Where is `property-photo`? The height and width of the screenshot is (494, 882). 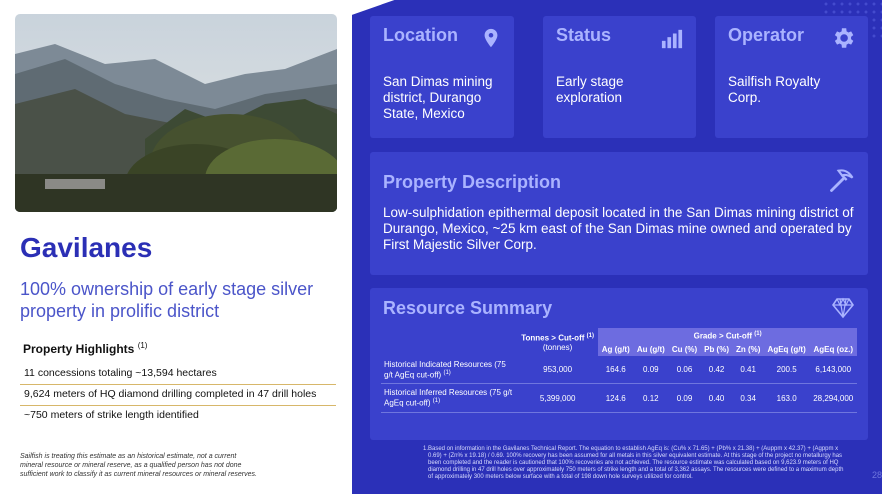
property-photo is located at coordinates (176, 113).